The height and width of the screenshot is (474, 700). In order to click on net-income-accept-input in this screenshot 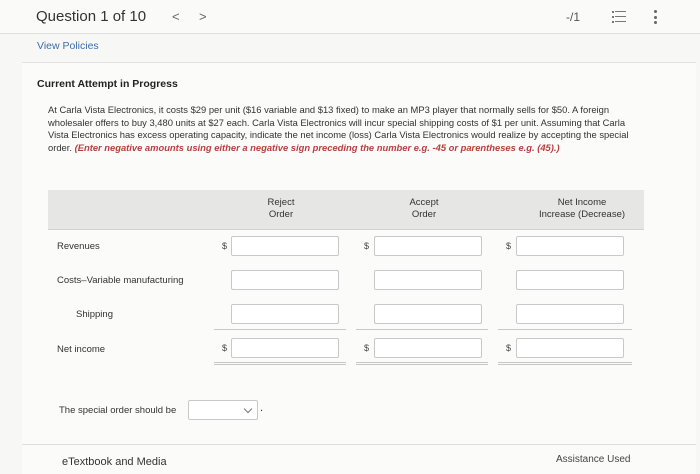, I will do `click(428, 348)`.